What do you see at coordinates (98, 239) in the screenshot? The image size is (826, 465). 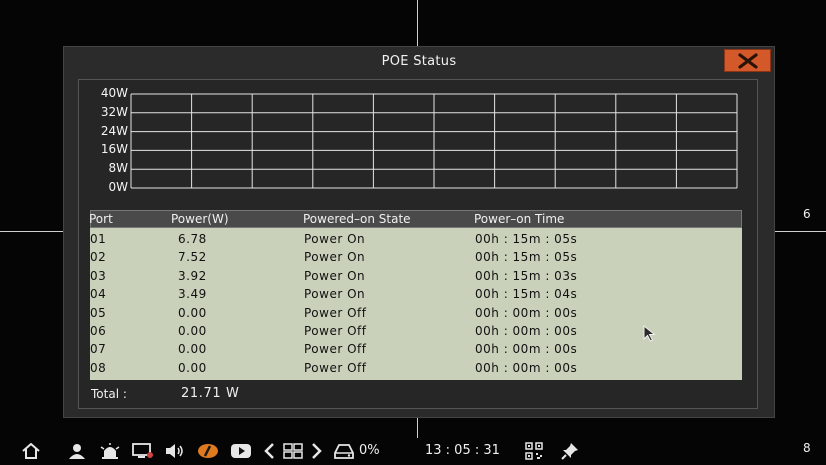 I see `cell-port: 01` at bounding box center [98, 239].